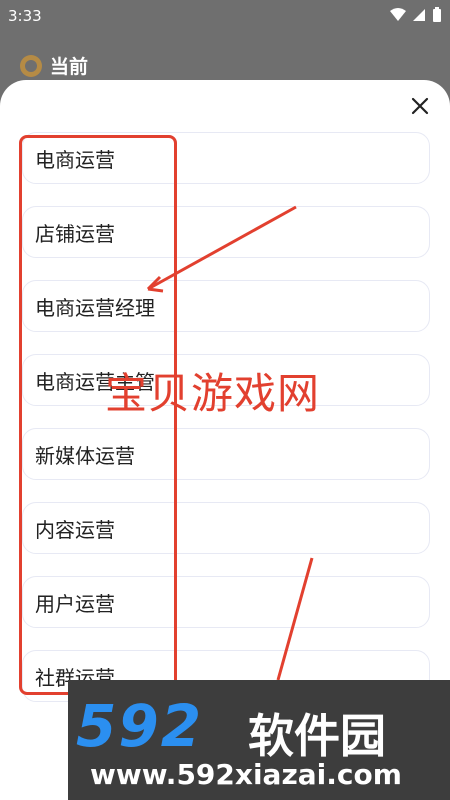 The height and width of the screenshot is (800, 450). Describe the element at coordinates (69, 67) in the screenshot. I see `background-title: 当前` at that location.